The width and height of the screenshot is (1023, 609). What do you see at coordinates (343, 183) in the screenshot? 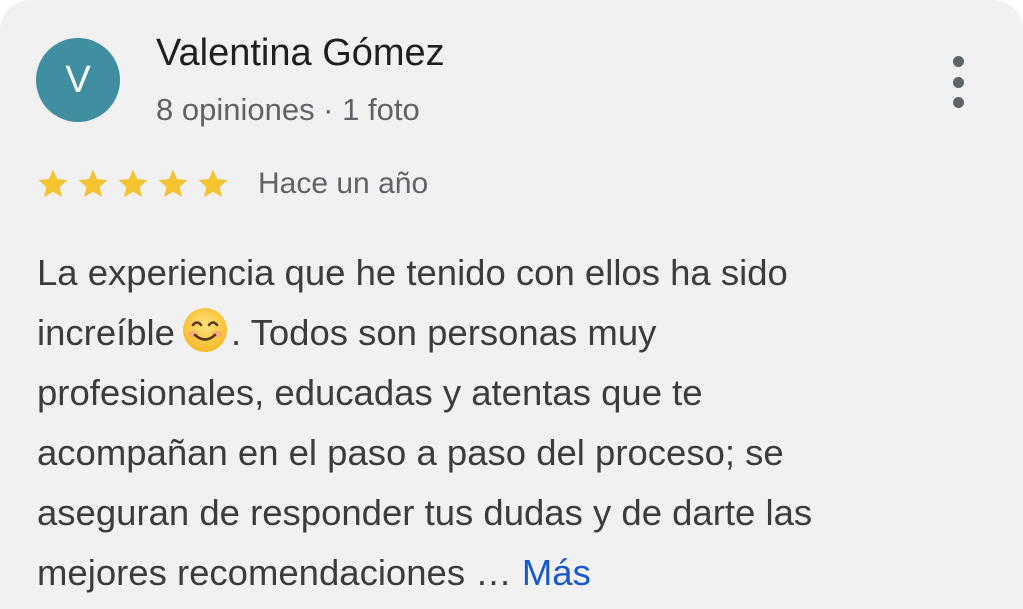
I see `review-date: Hace un año` at bounding box center [343, 183].